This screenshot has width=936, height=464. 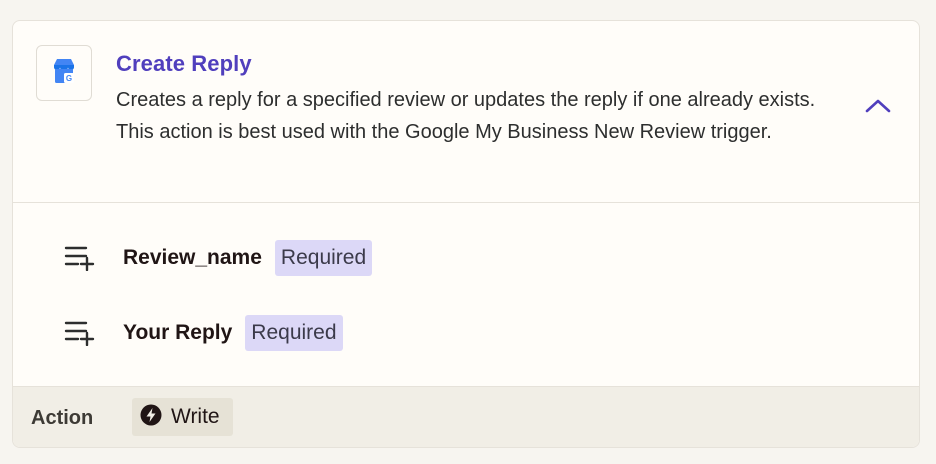 What do you see at coordinates (151, 417) in the screenshot?
I see `lightning-icon` at bounding box center [151, 417].